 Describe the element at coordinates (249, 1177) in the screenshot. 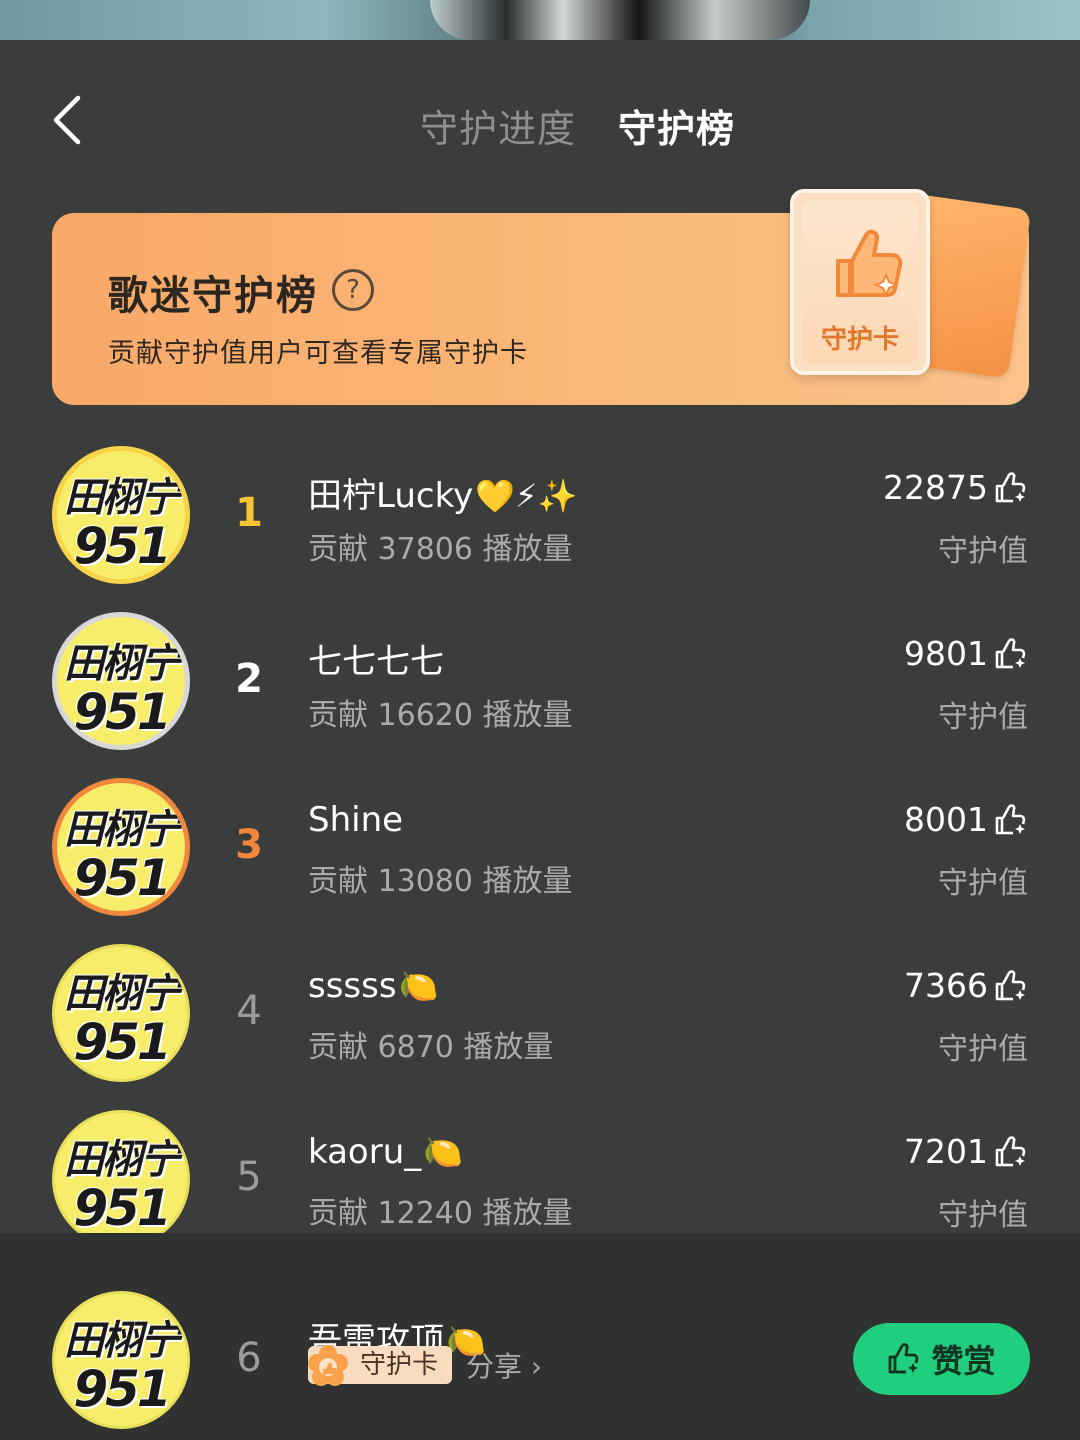

I see `rank-number: 5` at that location.